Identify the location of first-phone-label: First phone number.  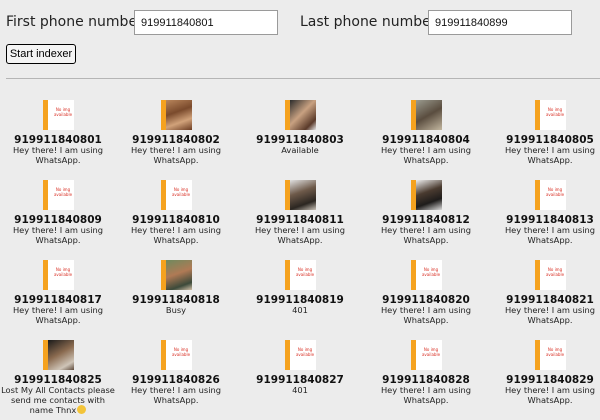
(74, 22).